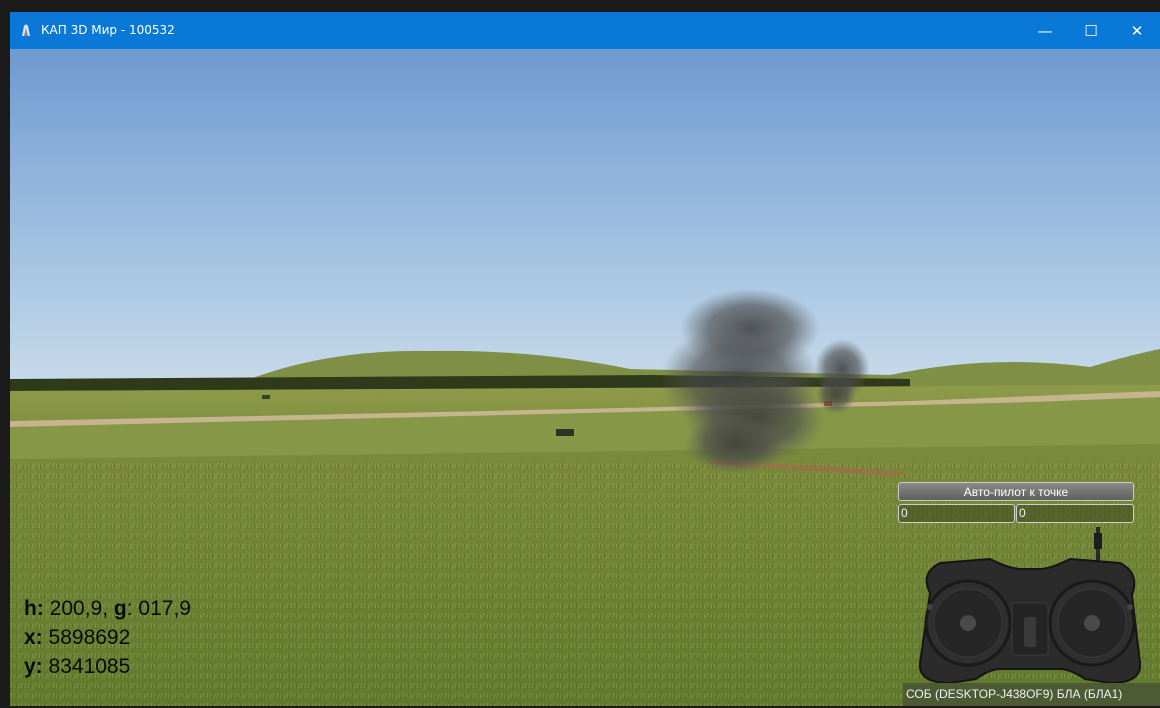  I want to click on maximize-button: ☐, so click(1091, 30).